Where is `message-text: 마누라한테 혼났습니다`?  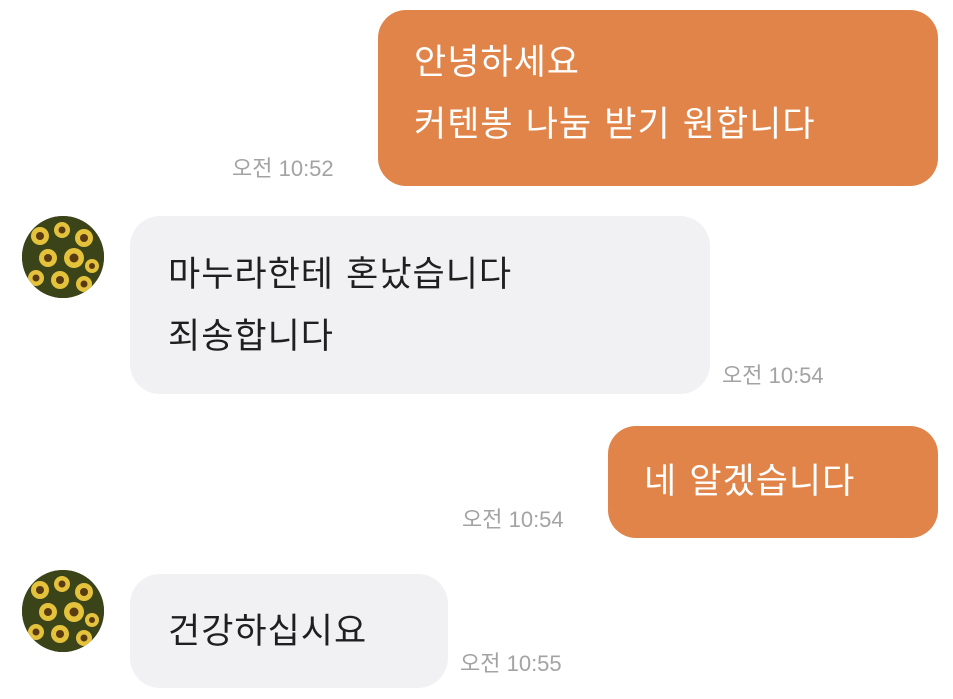
message-text: 마누라한테 혼났습니다 is located at coordinates (340, 275).